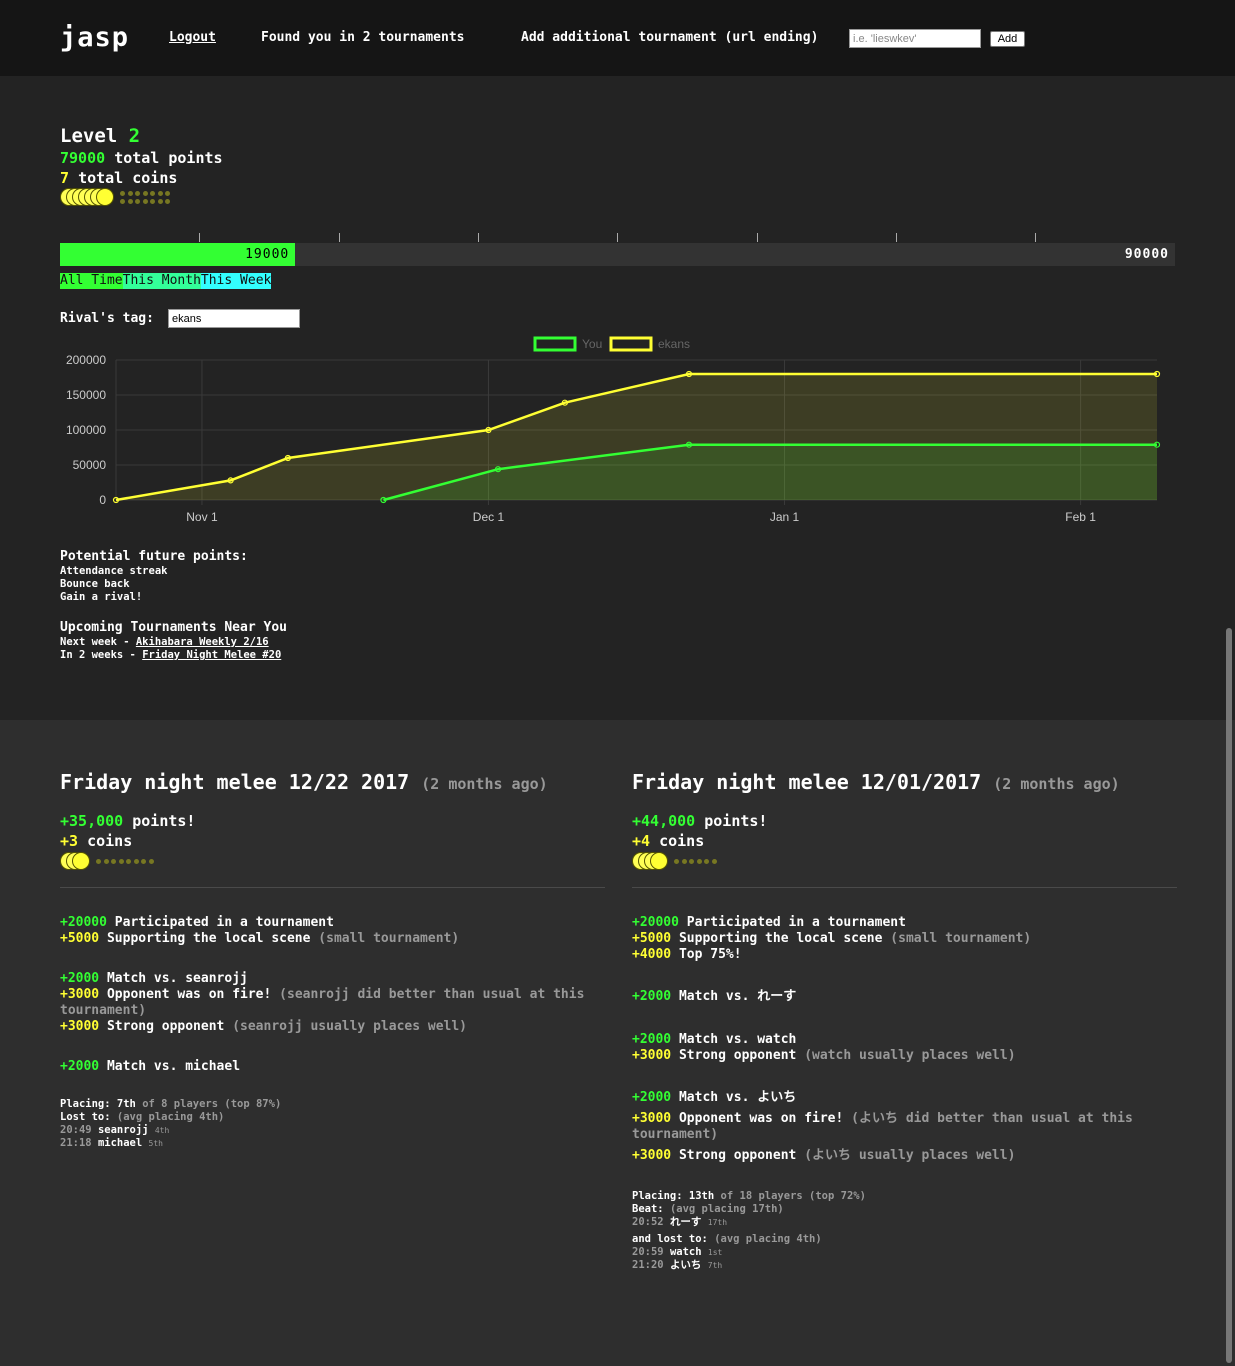  What do you see at coordinates (211, 655) in the screenshot?
I see `upcoming-link: Friday Night Melee #20` at bounding box center [211, 655].